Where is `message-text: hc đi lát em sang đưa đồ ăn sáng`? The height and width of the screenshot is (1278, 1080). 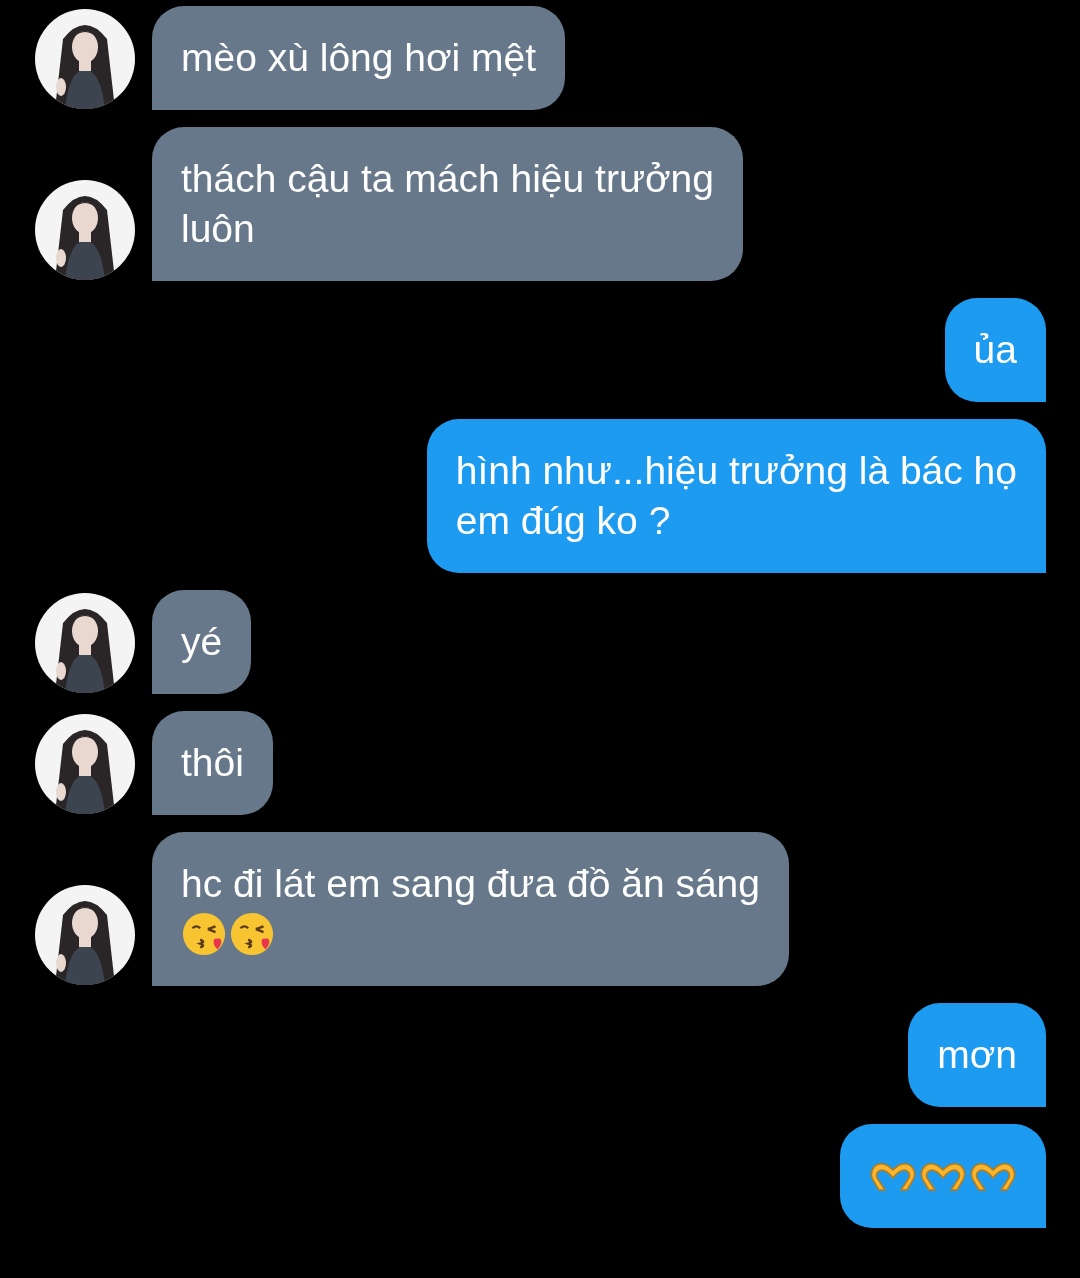 message-text: hc đi lát em sang đưa đồ ăn sáng is located at coordinates (470, 884).